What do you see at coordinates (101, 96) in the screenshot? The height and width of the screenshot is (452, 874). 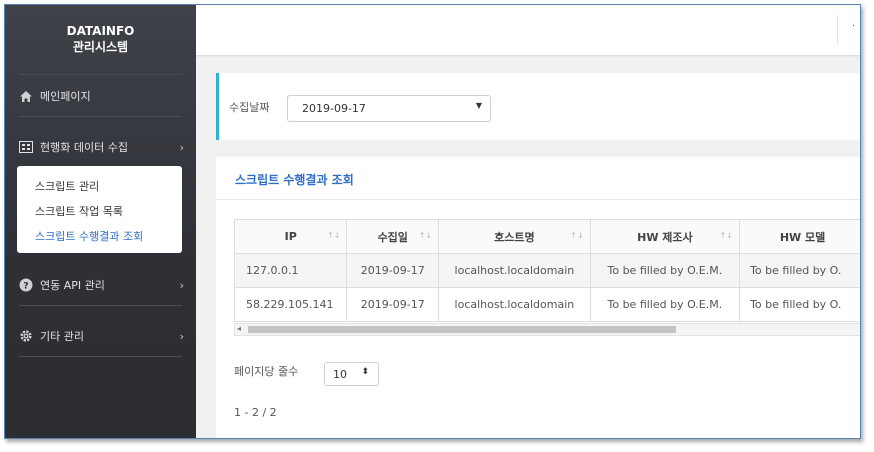 I see `sidebar-item-main: 메인페이지` at bounding box center [101, 96].